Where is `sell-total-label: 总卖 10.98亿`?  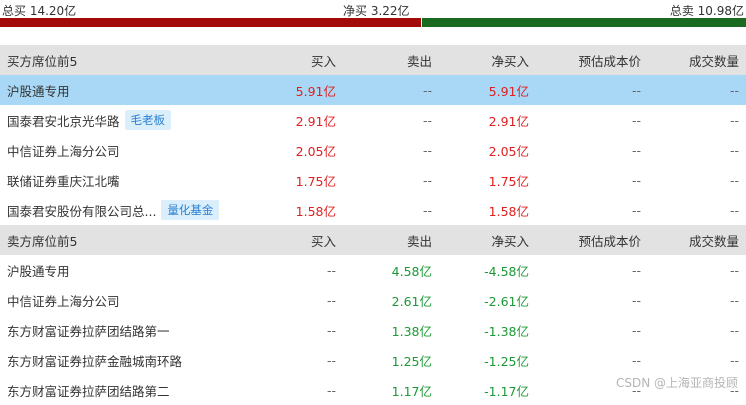 sell-total-label: 总卖 10.98亿 is located at coordinates (706, 11).